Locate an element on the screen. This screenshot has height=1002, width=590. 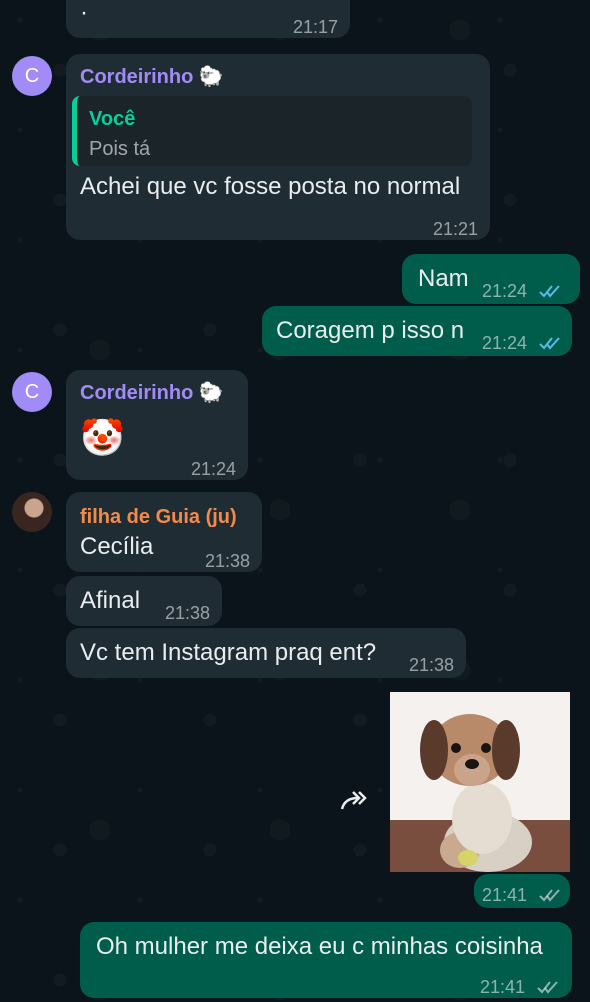
sticker-image is located at coordinates (480, 782).